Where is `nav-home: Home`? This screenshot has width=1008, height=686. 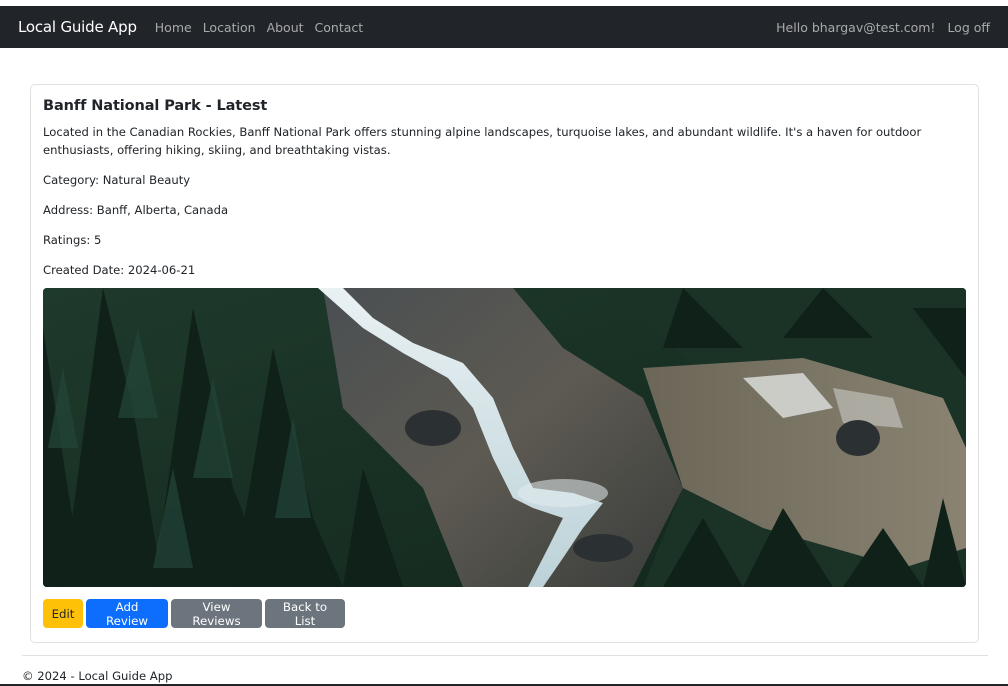
nav-home: Home is located at coordinates (173, 27).